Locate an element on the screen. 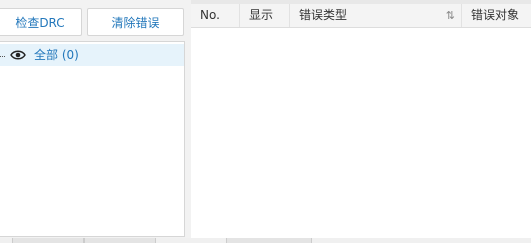  table-header: No. 显示 错误类型 ⇅ 错误对象 is located at coordinates (361, 16).